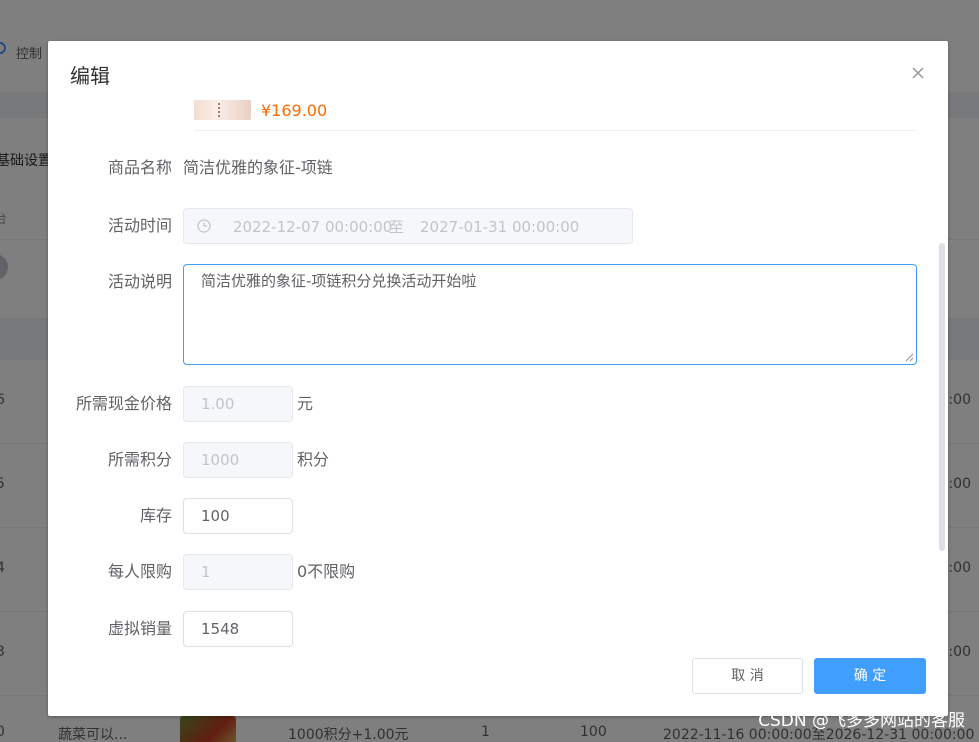 The width and height of the screenshot is (979, 742). Describe the element at coordinates (139, 167) in the screenshot. I see `product-name-label: 商品名称` at that location.